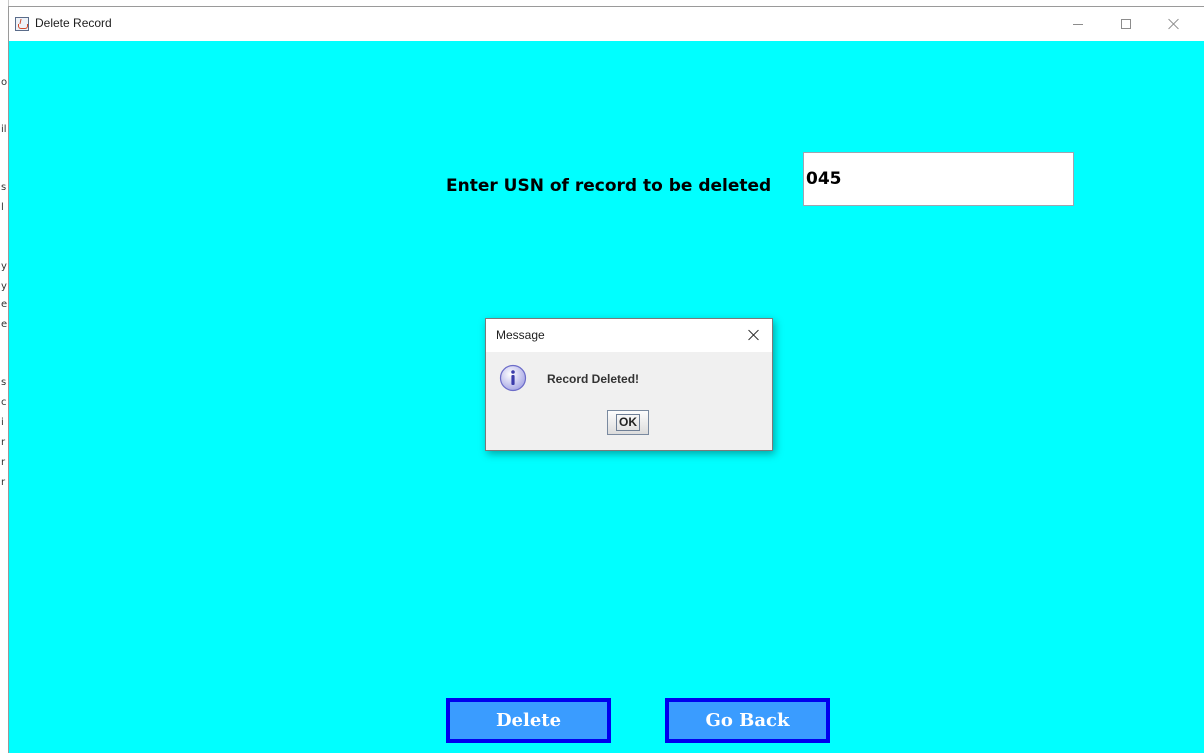 Image resolution: width=1204 pixels, height=753 pixels. Describe the element at coordinates (938, 179) in the screenshot. I see `usn-input` at that location.